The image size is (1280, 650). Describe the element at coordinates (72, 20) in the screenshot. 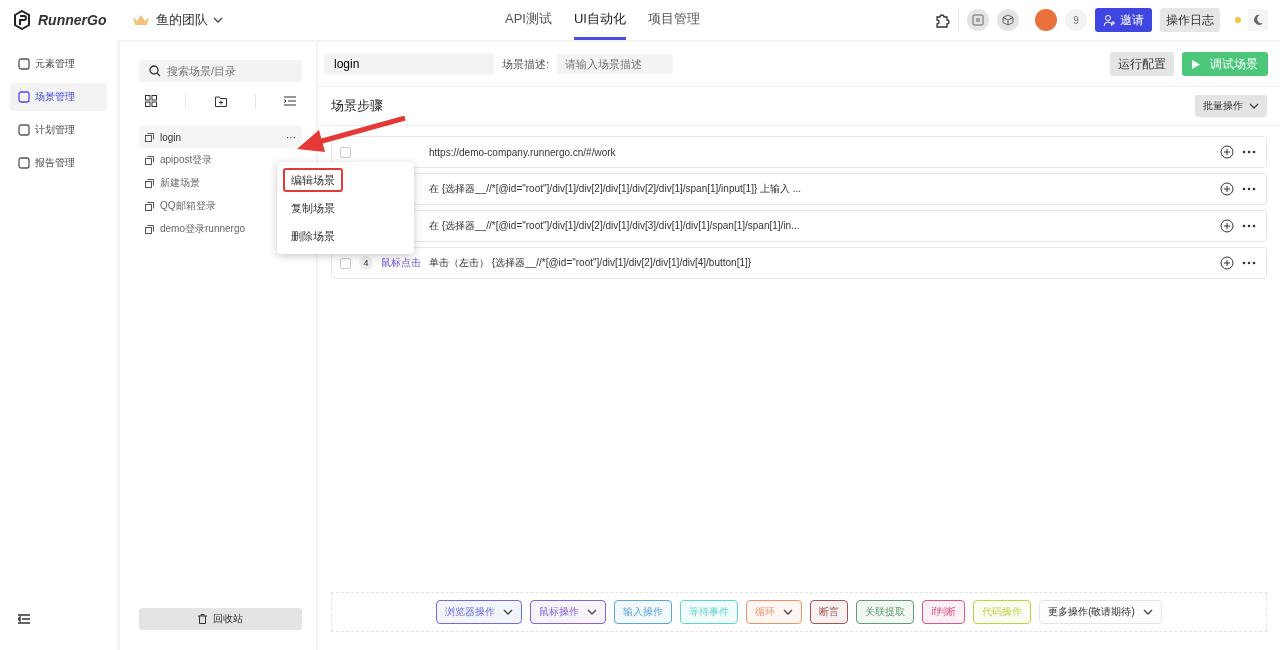

I see `app-name: RunnerGo` at that location.